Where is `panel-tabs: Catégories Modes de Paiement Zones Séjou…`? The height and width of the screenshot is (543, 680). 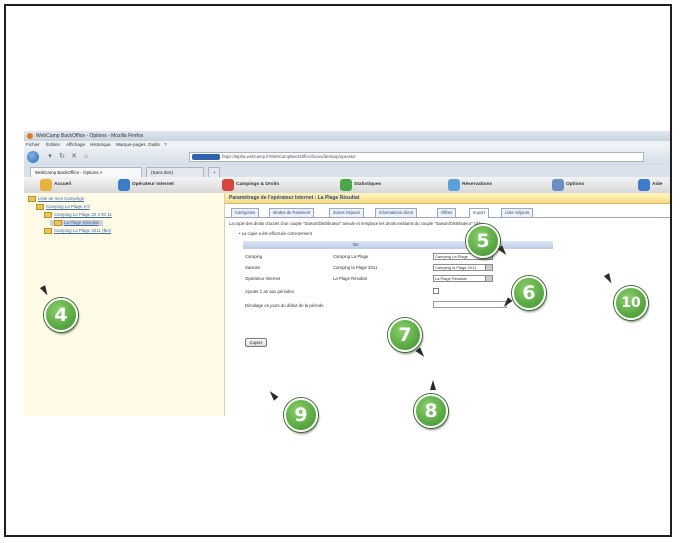 panel-tabs: Catégories Modes de Paiement Zones Séjou… is located at coordinates (447, 212).